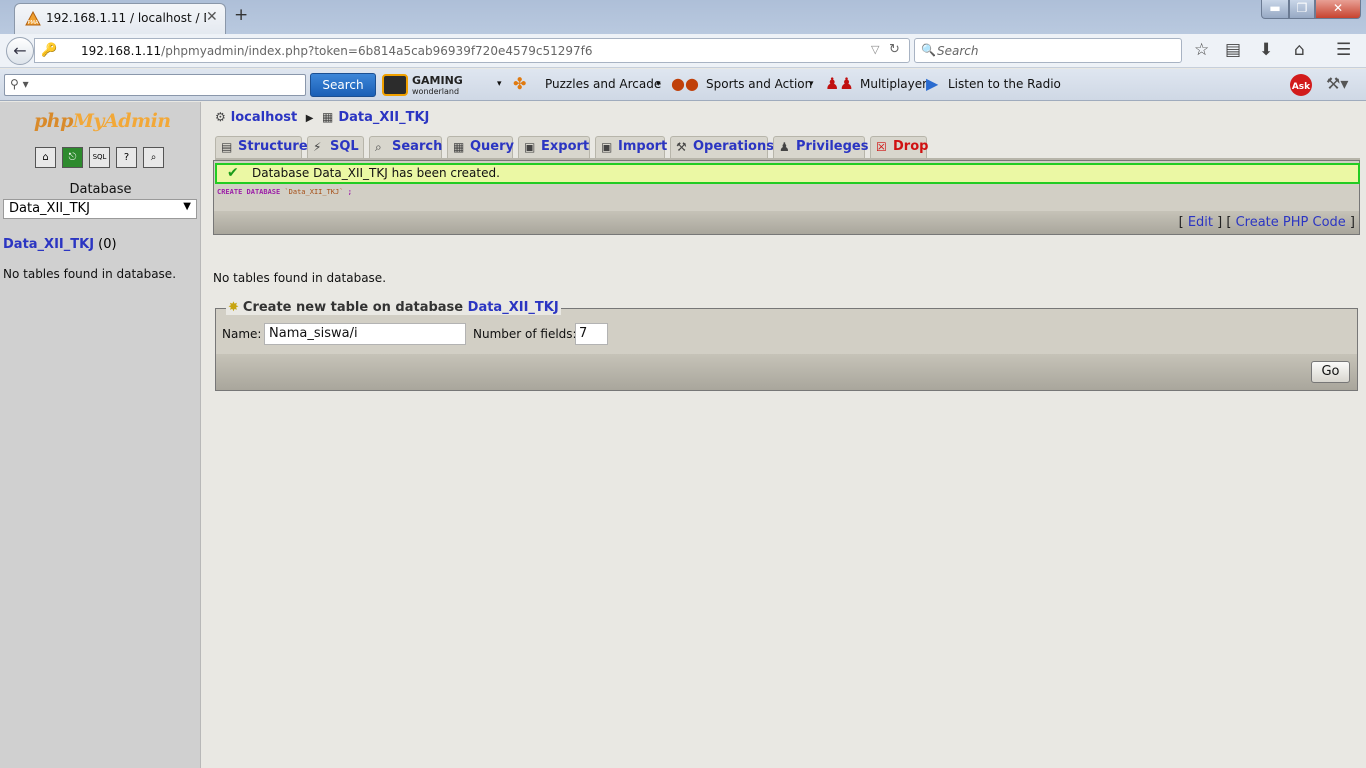  I want to click on tab-query: ▦ Query, so click(481, 147).